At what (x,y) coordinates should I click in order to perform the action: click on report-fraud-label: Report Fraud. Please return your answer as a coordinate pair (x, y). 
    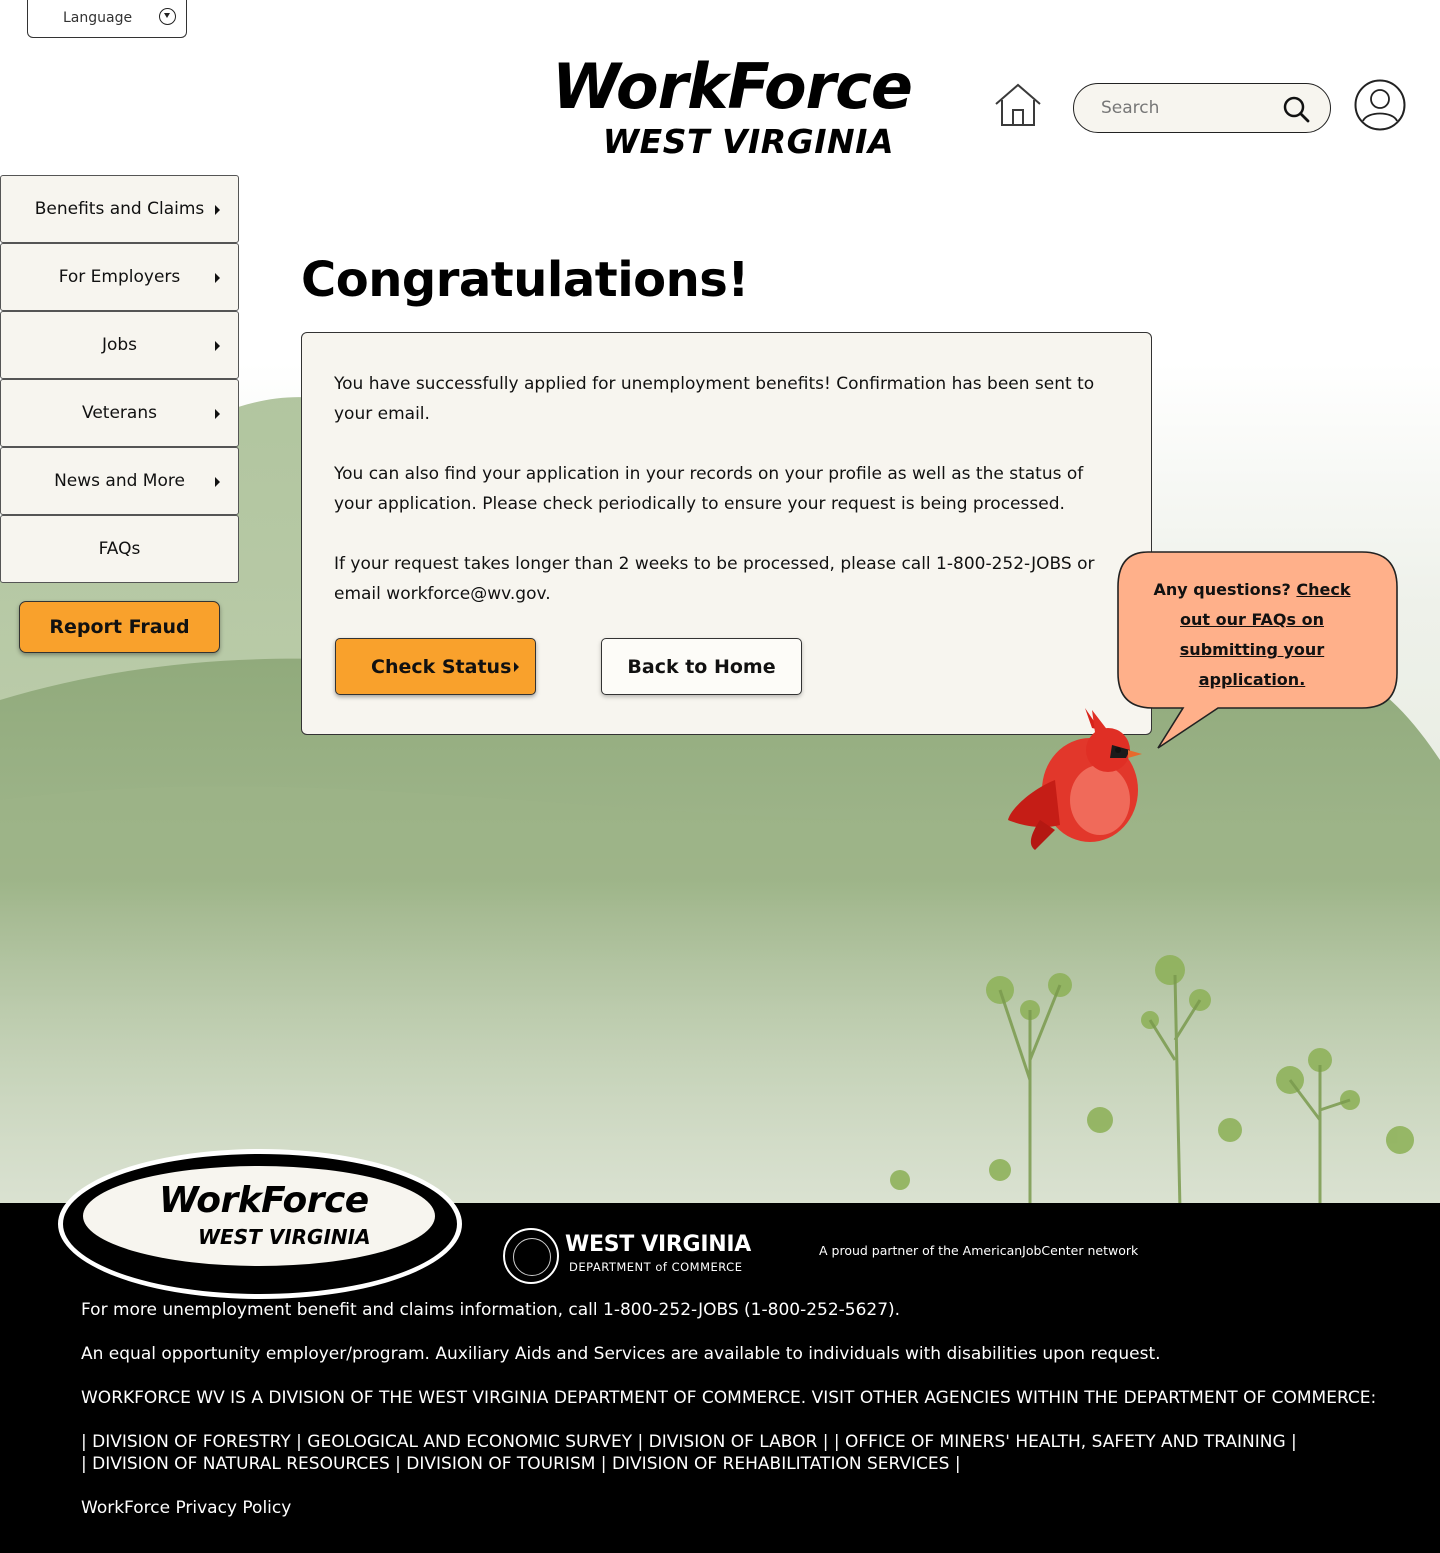
    Looking at the image, I should click on (119, 627).